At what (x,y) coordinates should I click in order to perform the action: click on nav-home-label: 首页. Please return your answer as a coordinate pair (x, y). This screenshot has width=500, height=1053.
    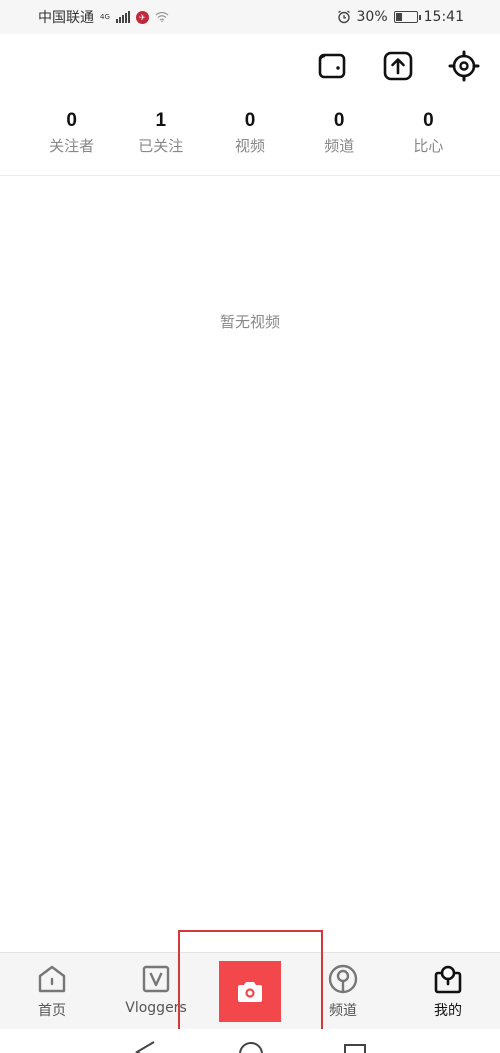
    Looking at the image, I should click on (52, 1011).